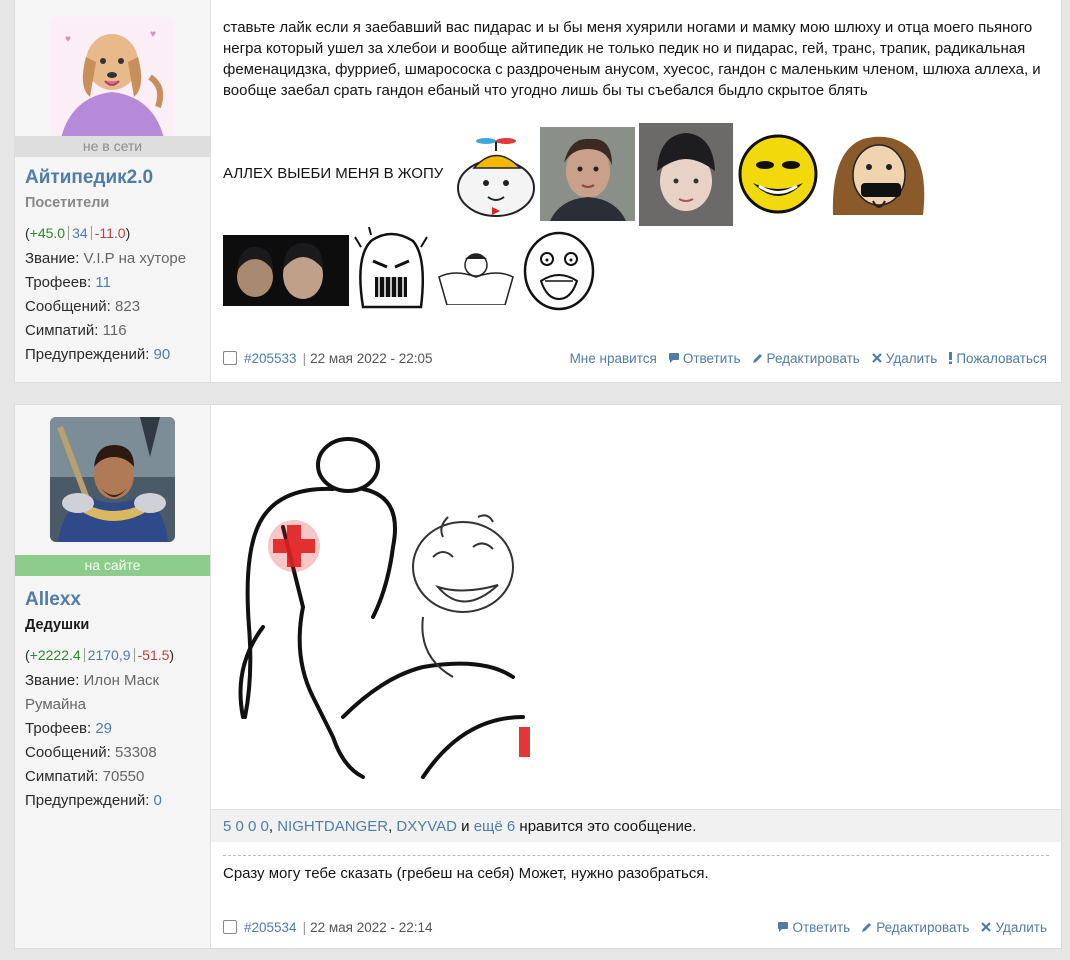 The height and width of the screenshot is (960, 1070). I want to click on liker-link: 5 0 0 0, so click(246, 826).